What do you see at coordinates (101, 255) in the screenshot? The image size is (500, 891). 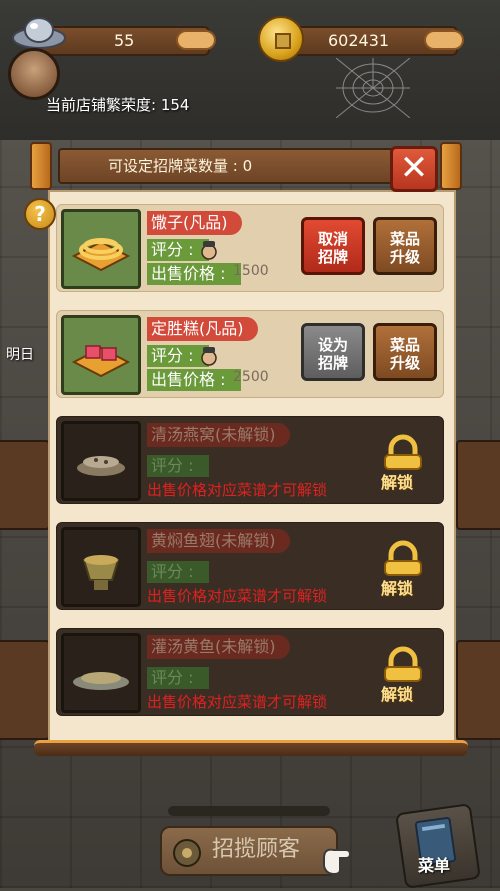 I see `fried-dough-dish-icon` at bounding box center [101, 255].